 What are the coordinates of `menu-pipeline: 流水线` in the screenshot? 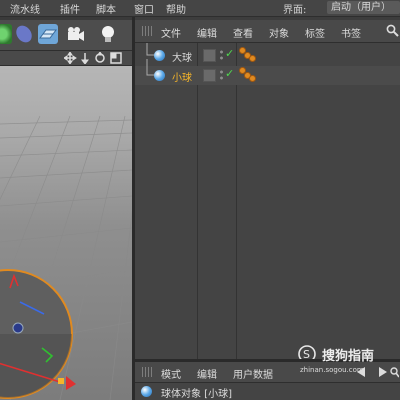 It's located at (25, 8).